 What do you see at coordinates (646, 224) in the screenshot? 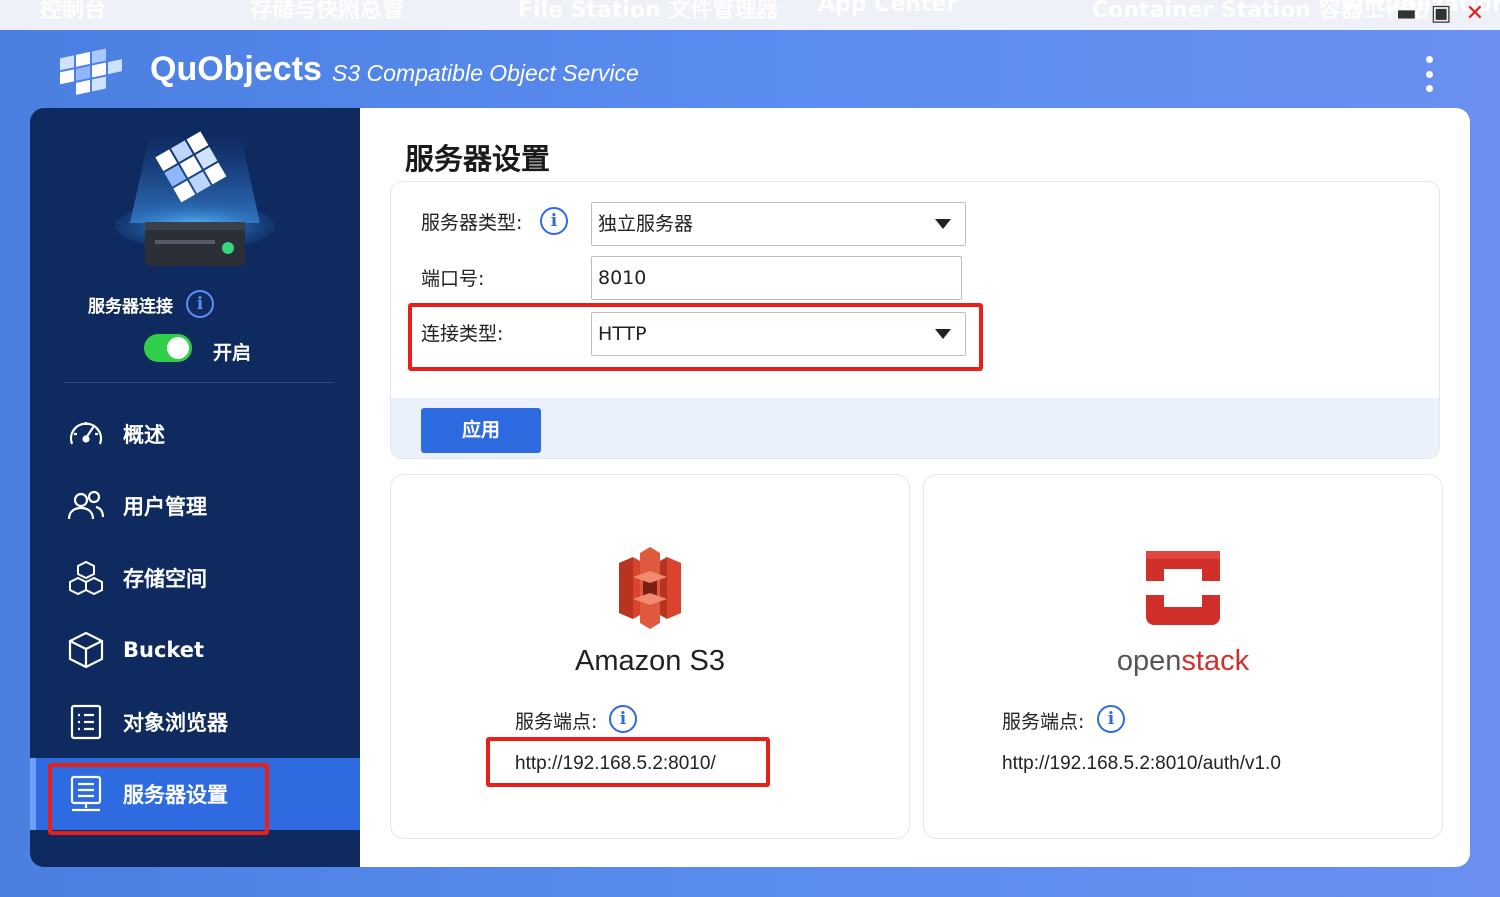
I see `server-type-value: 独立服务器` at bounding box center [646, 224].